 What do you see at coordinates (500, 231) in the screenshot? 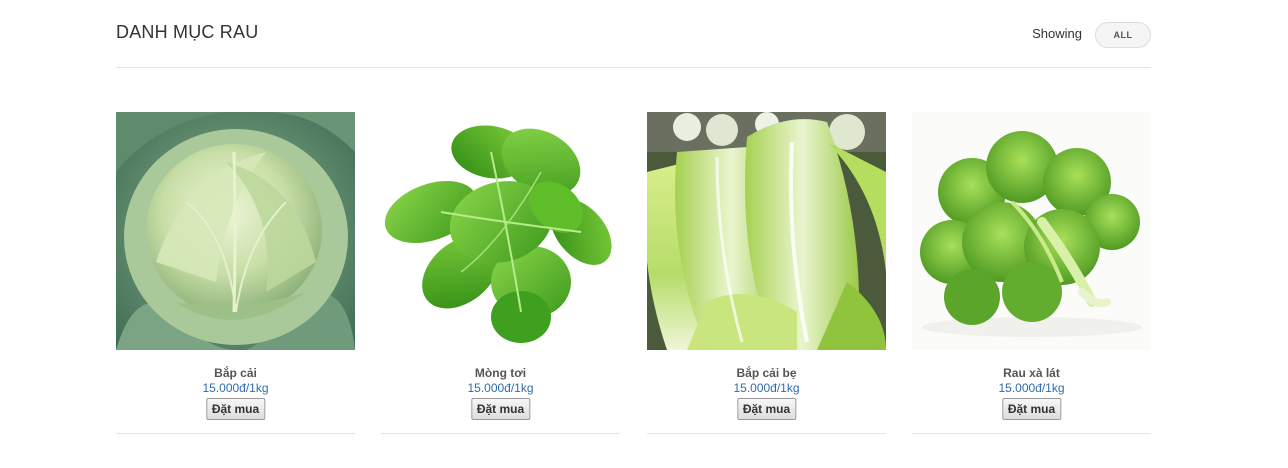
I see `malabar-spinach-image` at bounding box center [500, 231].